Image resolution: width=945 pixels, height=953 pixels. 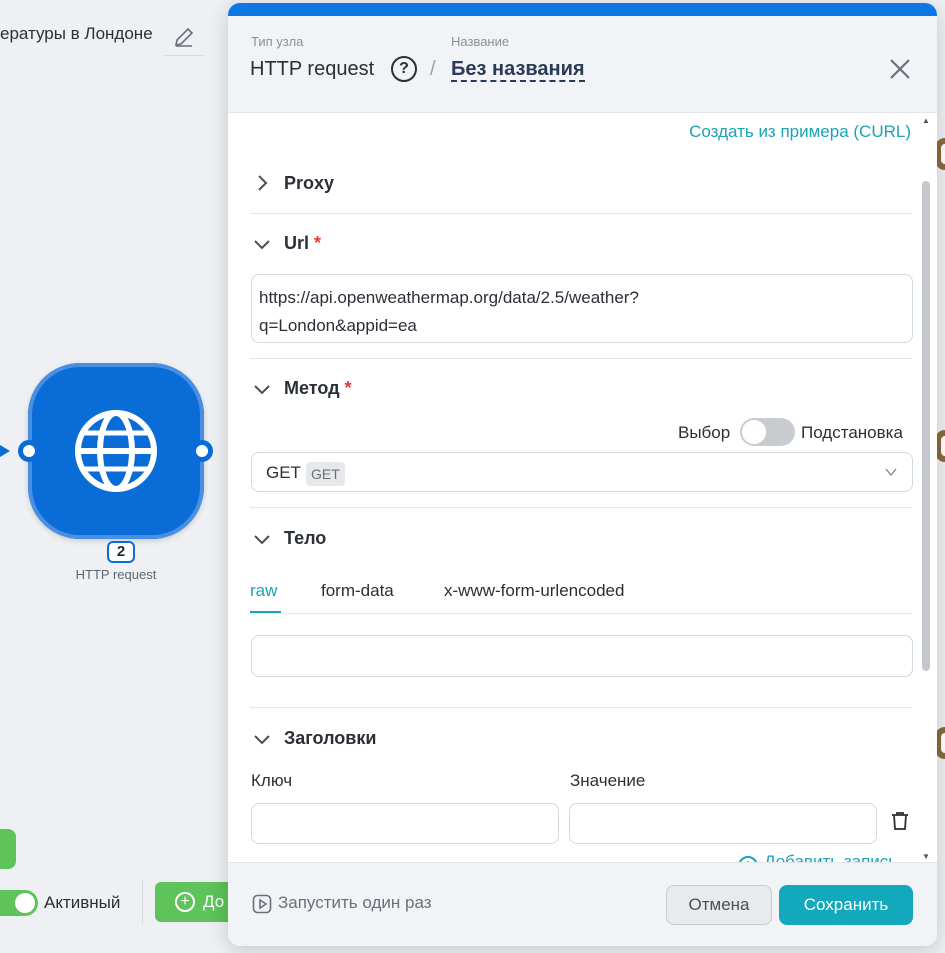 I want to click on run-once-button: Запустить один раз, so click(x=341, y=903).